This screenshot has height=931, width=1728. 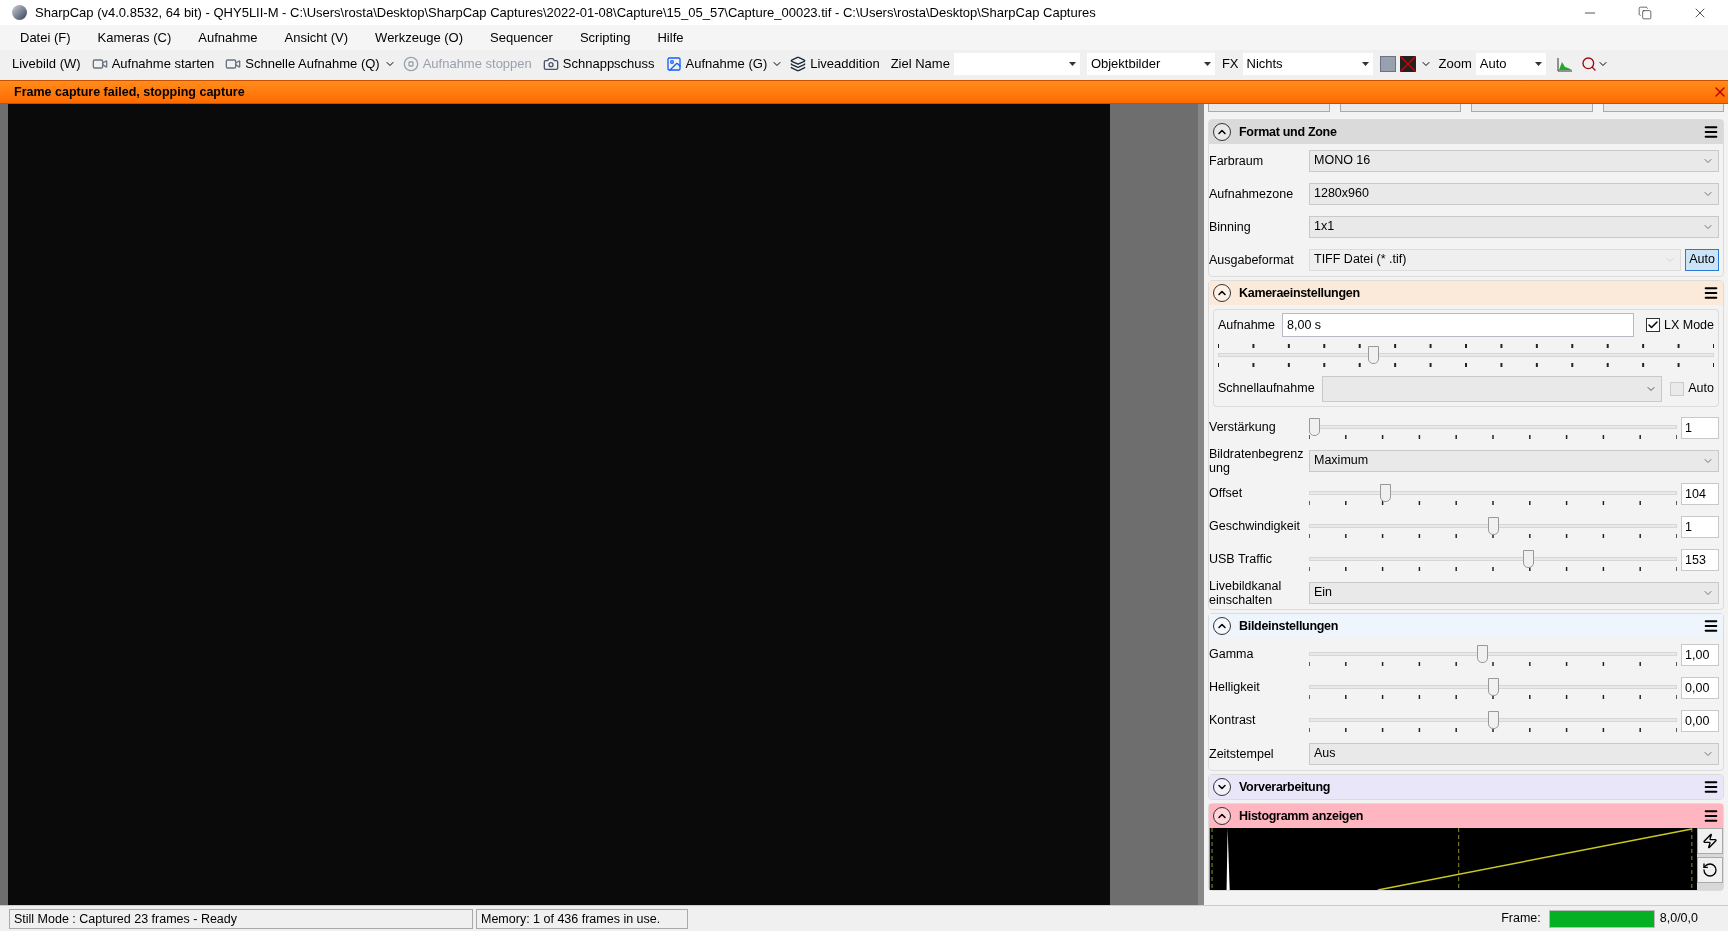 I want to click on menu-item: Scripting, so click(x=605, y=37).